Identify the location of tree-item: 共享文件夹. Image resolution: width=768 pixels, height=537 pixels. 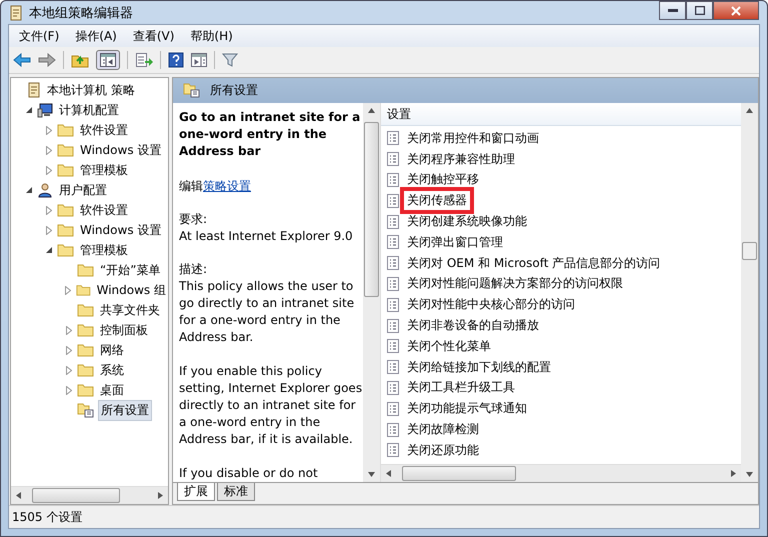
(130, 310).